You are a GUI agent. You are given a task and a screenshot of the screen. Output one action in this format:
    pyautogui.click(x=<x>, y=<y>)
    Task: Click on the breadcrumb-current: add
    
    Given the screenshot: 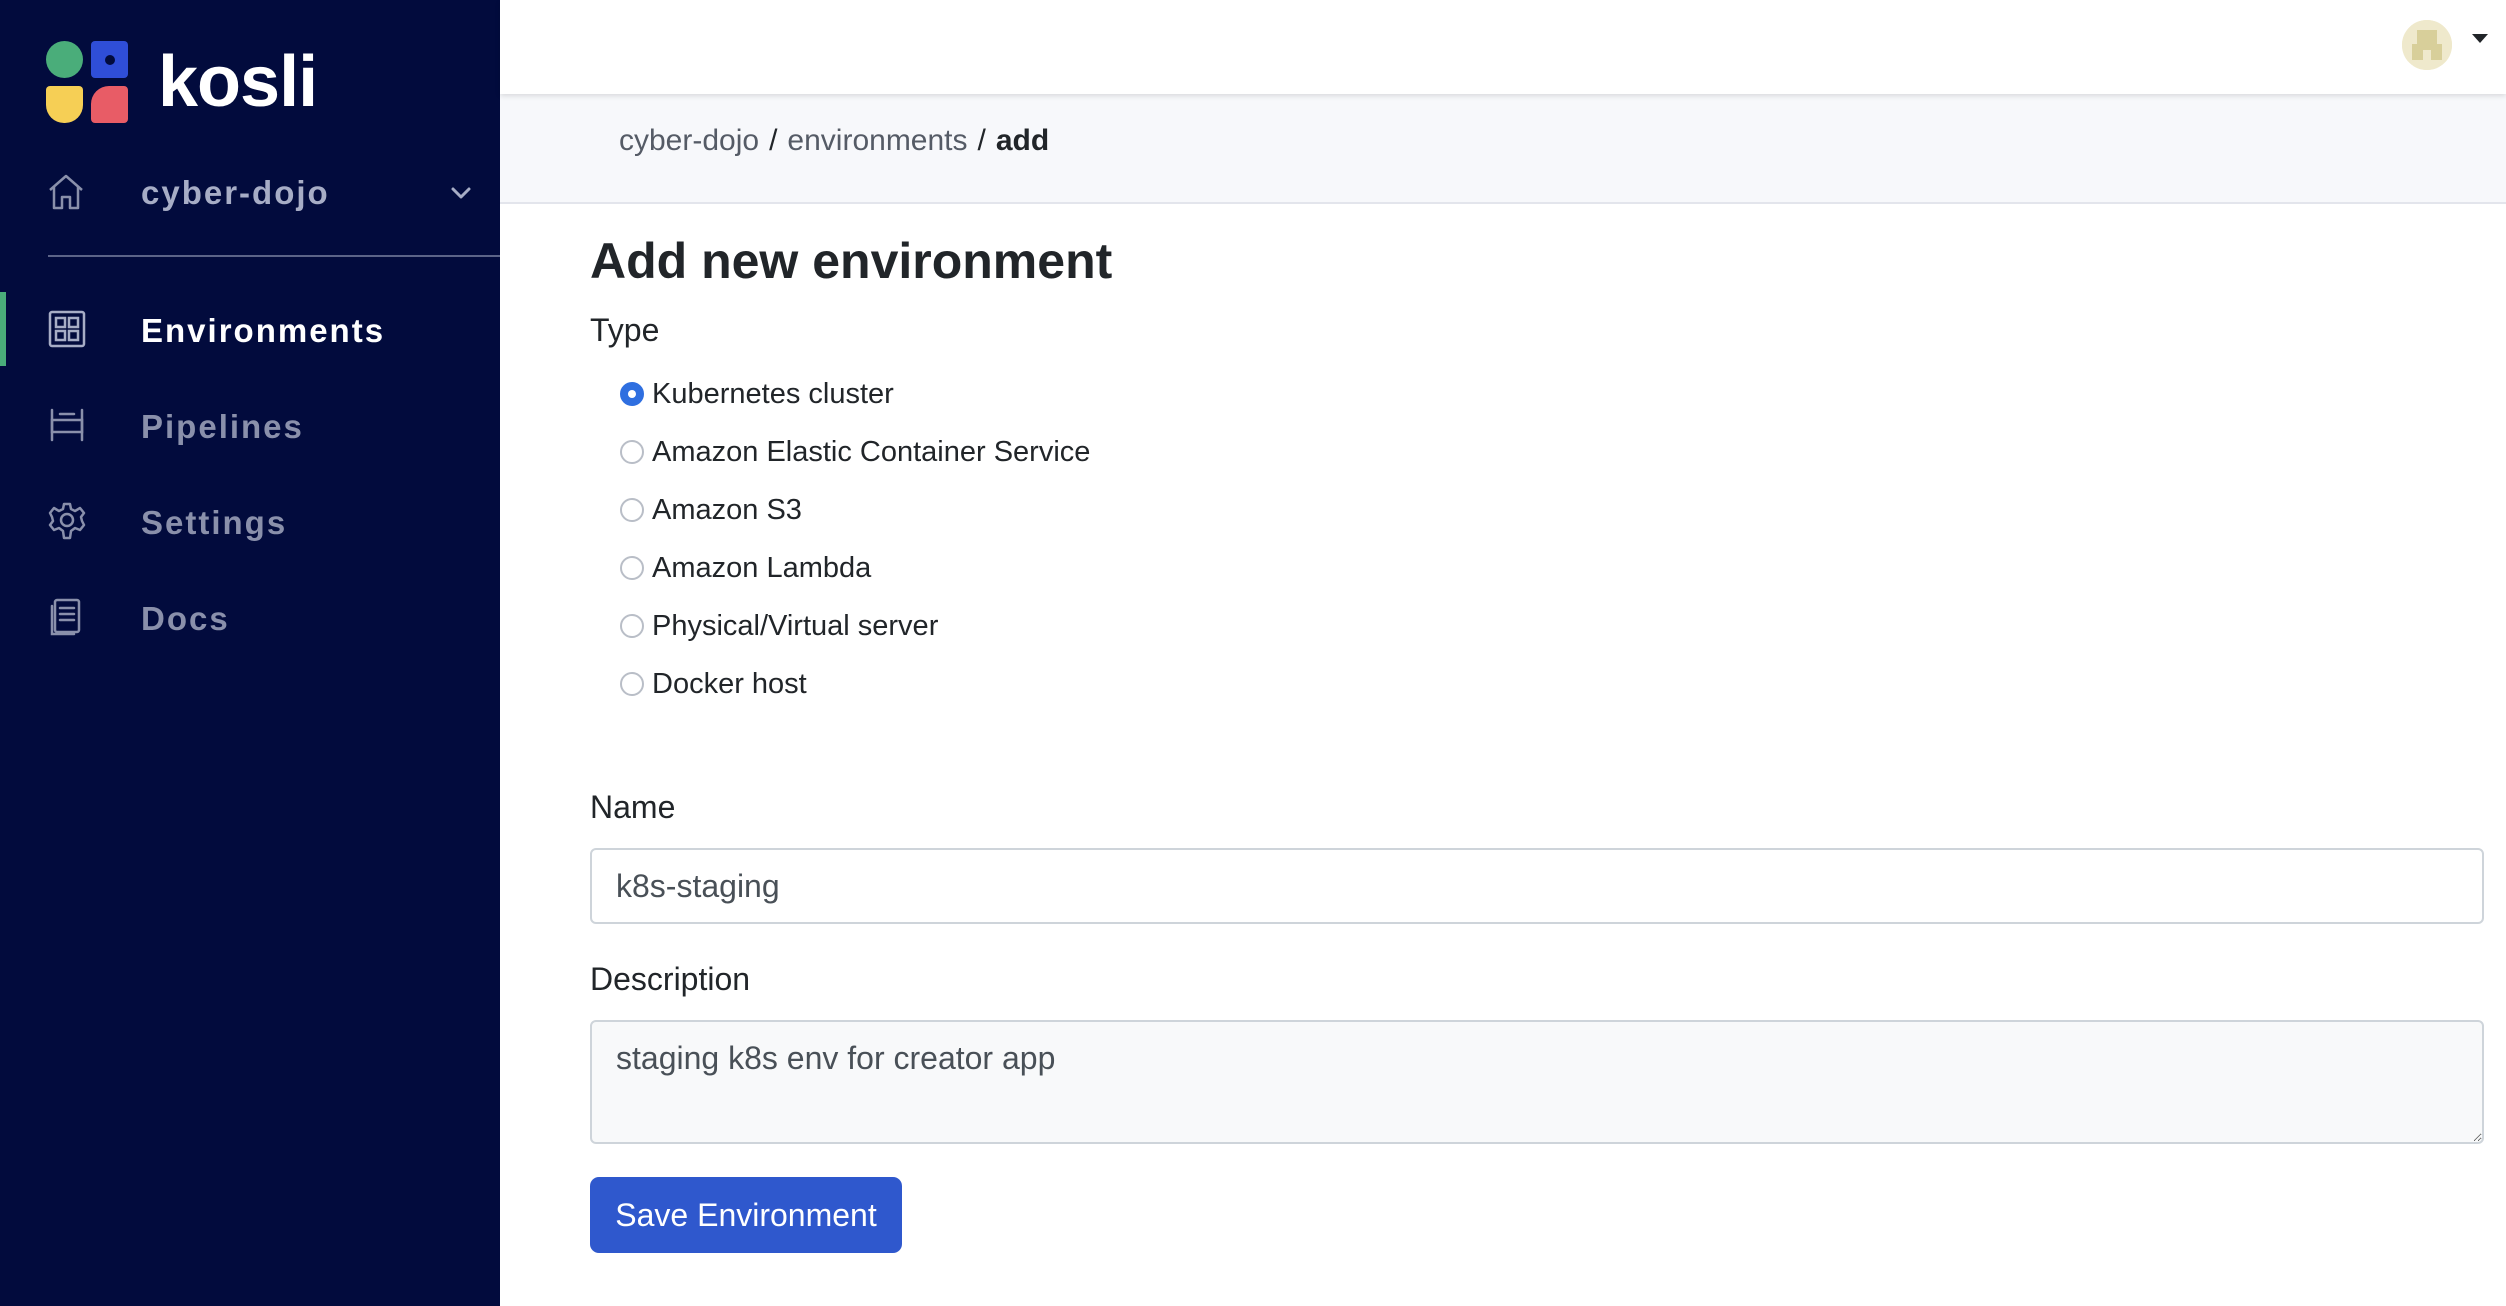 What is the action you would take?
    pyautogui.click(x=1022, y=140)
    